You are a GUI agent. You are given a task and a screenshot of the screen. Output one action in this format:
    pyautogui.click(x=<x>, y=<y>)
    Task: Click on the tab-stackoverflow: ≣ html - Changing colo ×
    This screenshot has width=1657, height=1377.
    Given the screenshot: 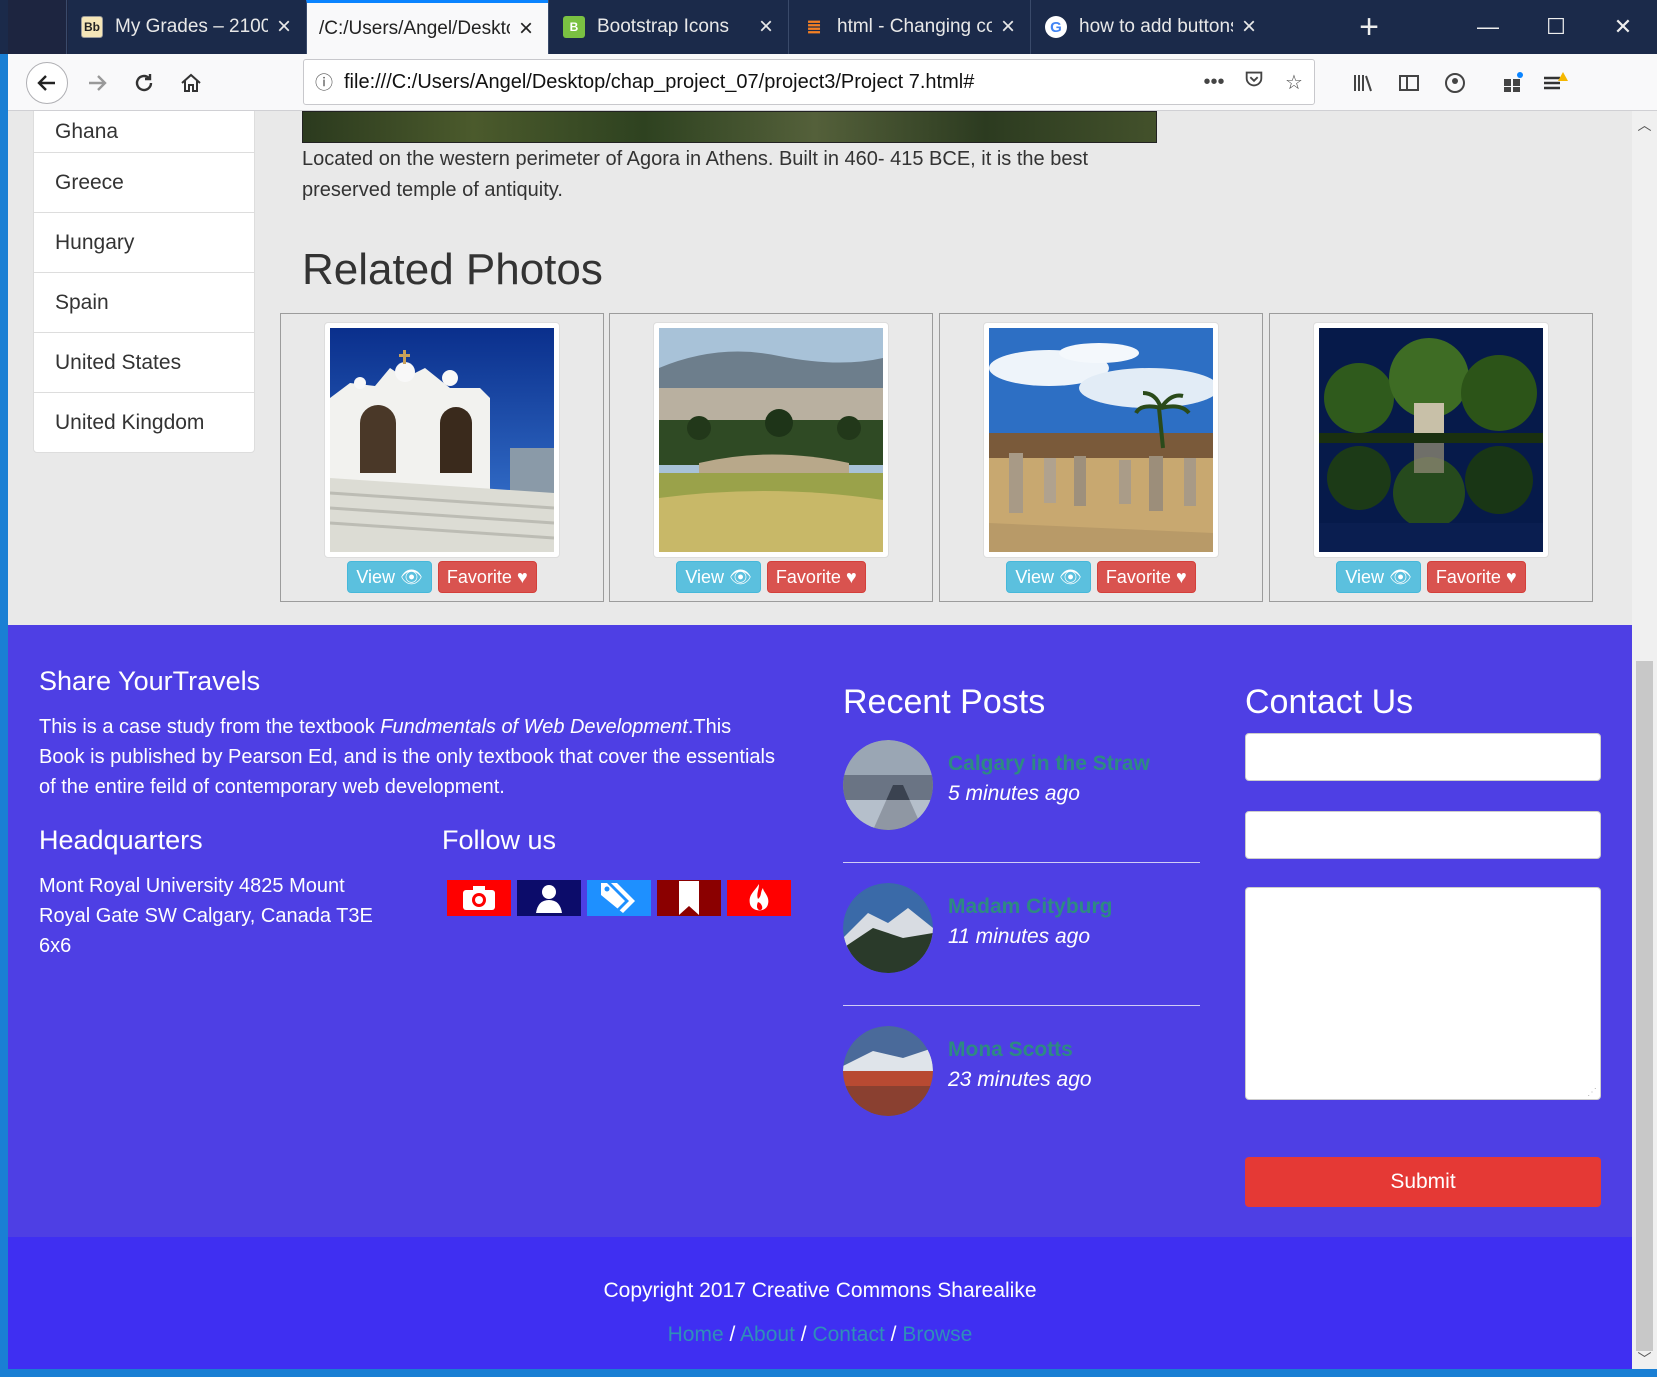 What is the action you would take?
    pyautogui.click(x=909, y=27)
    